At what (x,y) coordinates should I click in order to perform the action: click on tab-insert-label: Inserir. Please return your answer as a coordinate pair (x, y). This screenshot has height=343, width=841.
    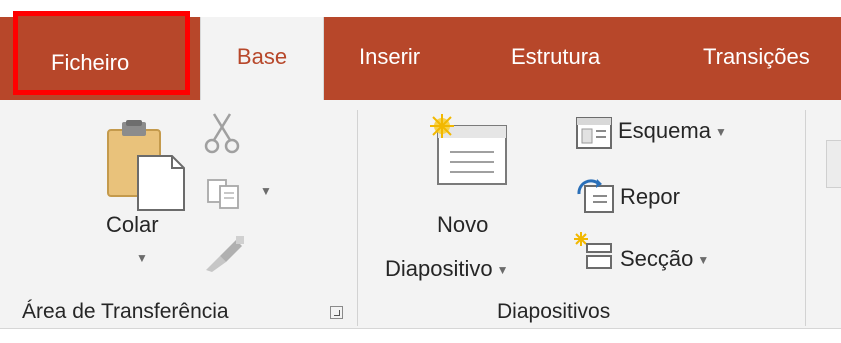
    Looking at the image, I should click on (390, 56).